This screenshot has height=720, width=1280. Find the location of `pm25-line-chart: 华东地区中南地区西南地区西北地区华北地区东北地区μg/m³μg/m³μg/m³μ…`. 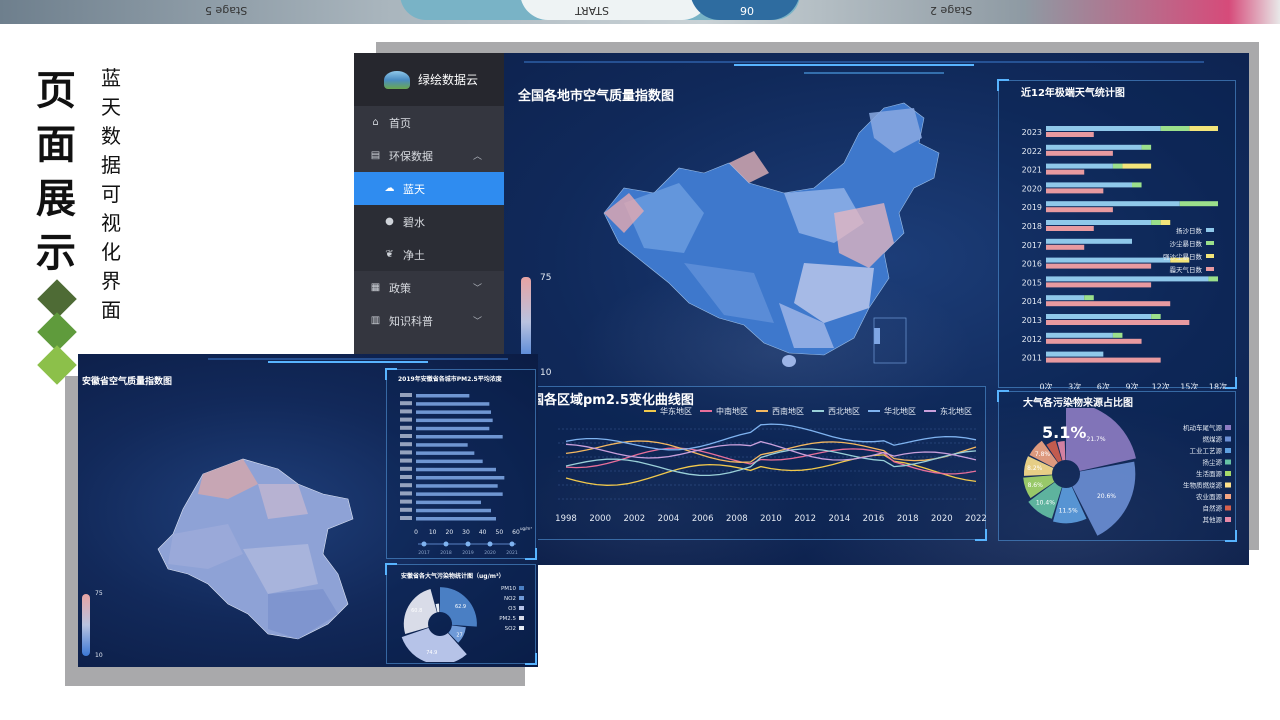

pm25-line-chart: 华东地区中南地区西南地区西北地区华北地区东北地区μg/m³μg/m³μg/m³μ… is located at coordinates (750, 464).